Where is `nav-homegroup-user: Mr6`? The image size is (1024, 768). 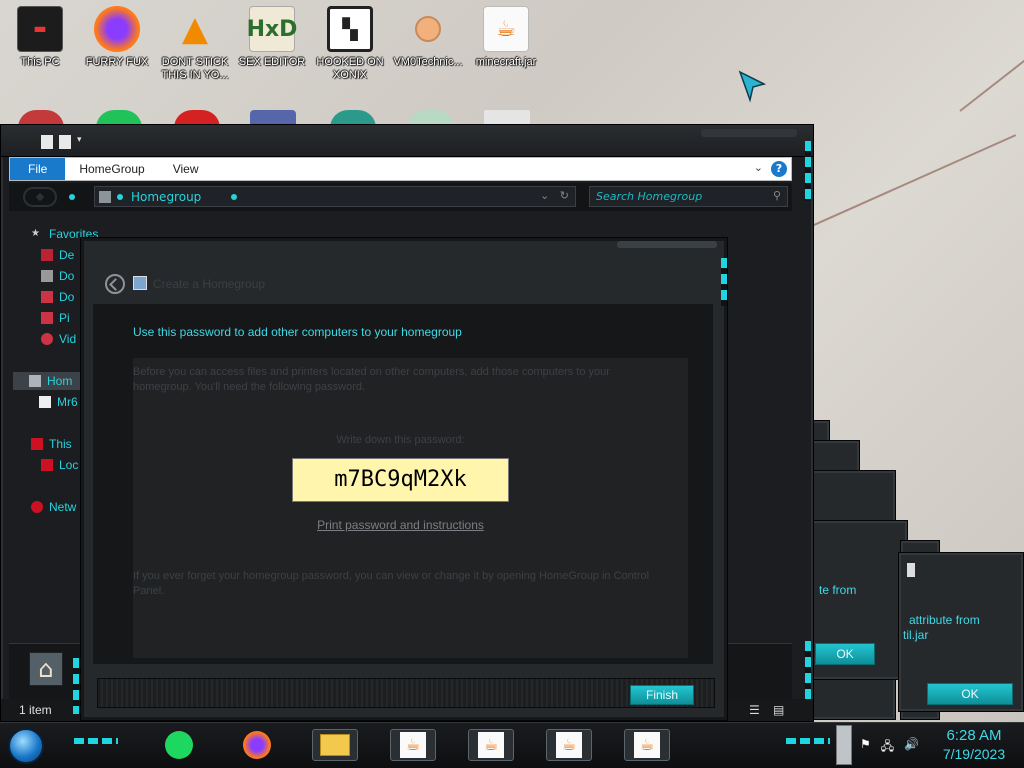
nav-homegroup-user: Mr6 is located at coordinates (58, 402).